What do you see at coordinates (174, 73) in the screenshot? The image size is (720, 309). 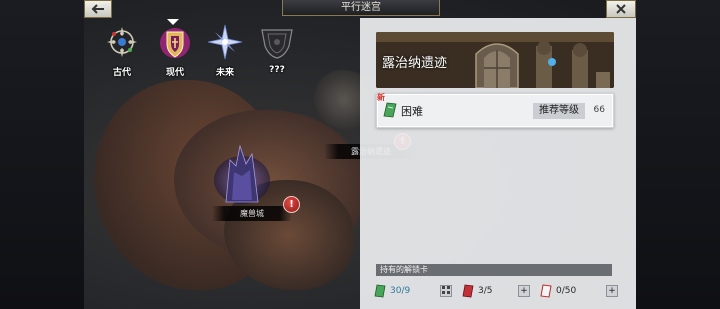 I see `era-label-modern: 现代` at bounding box center [174, 73].